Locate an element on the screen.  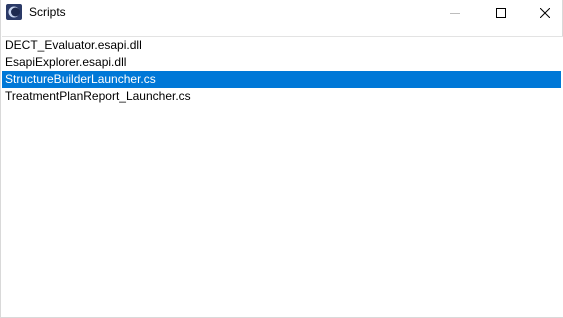
list-item-dect-evaluator: DECT_Evaluator.esapi.dll is located at coordinates (282, 45).